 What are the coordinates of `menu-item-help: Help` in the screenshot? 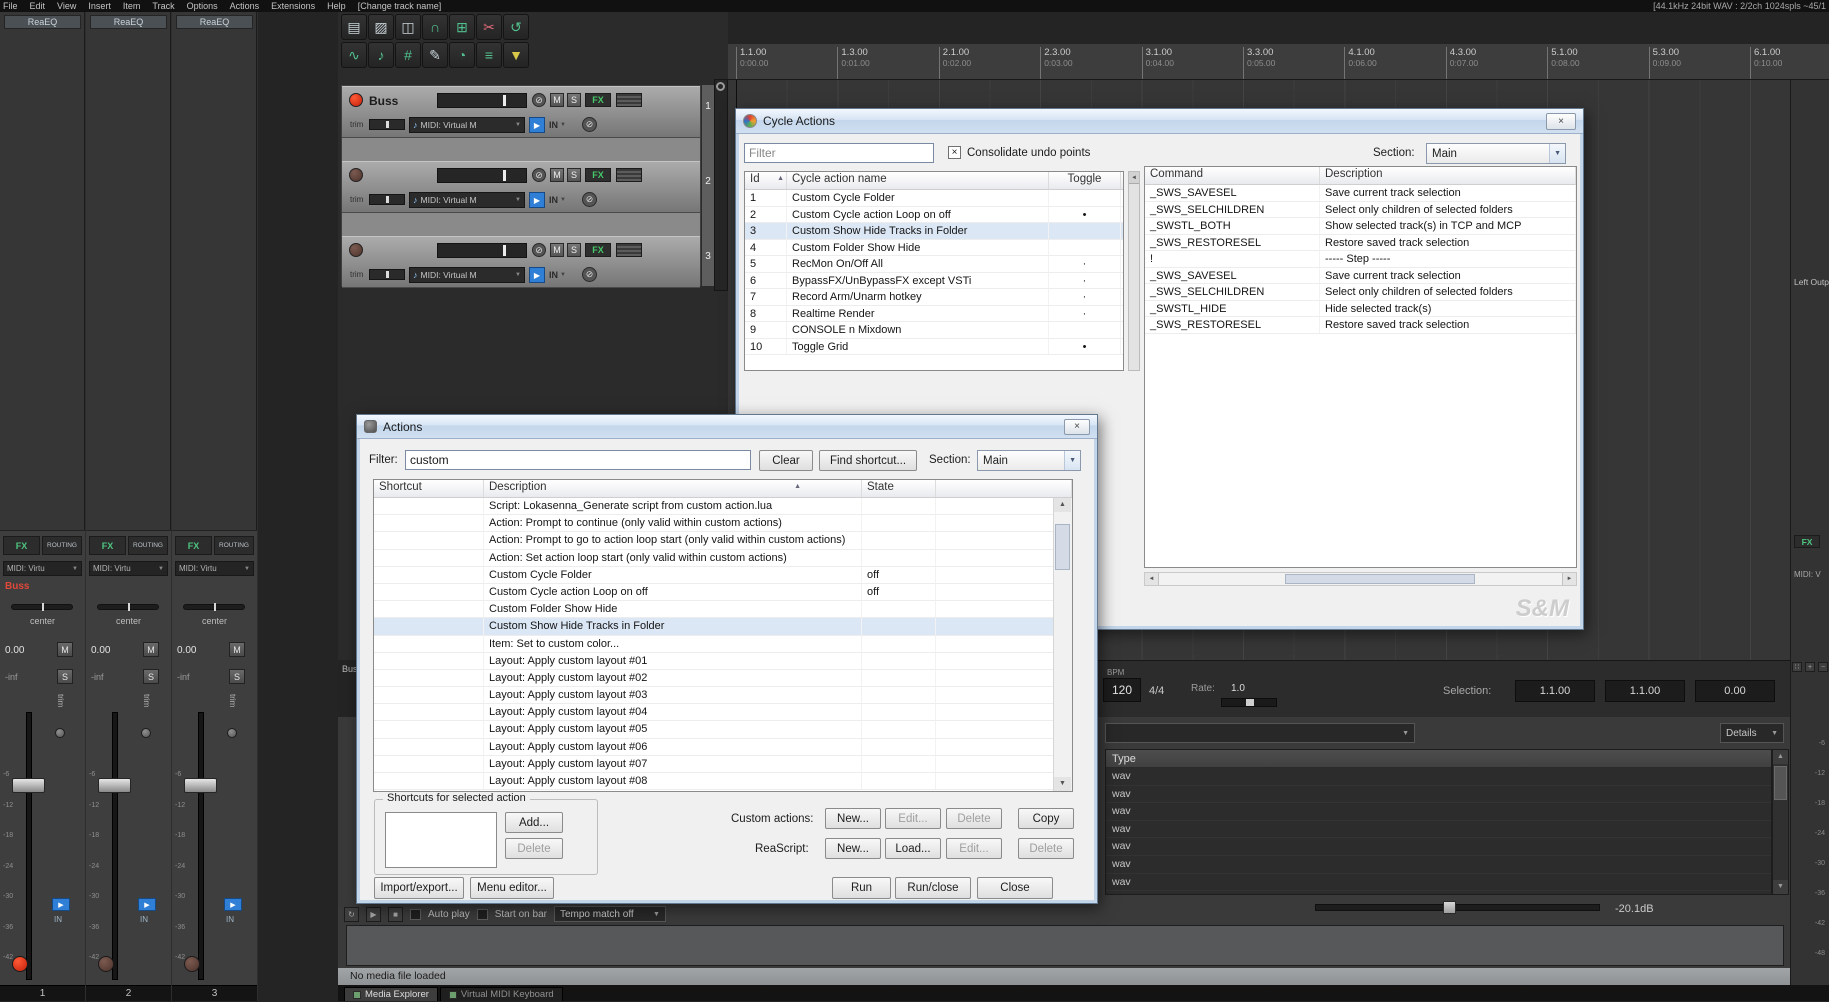 It's located at (336, 6).